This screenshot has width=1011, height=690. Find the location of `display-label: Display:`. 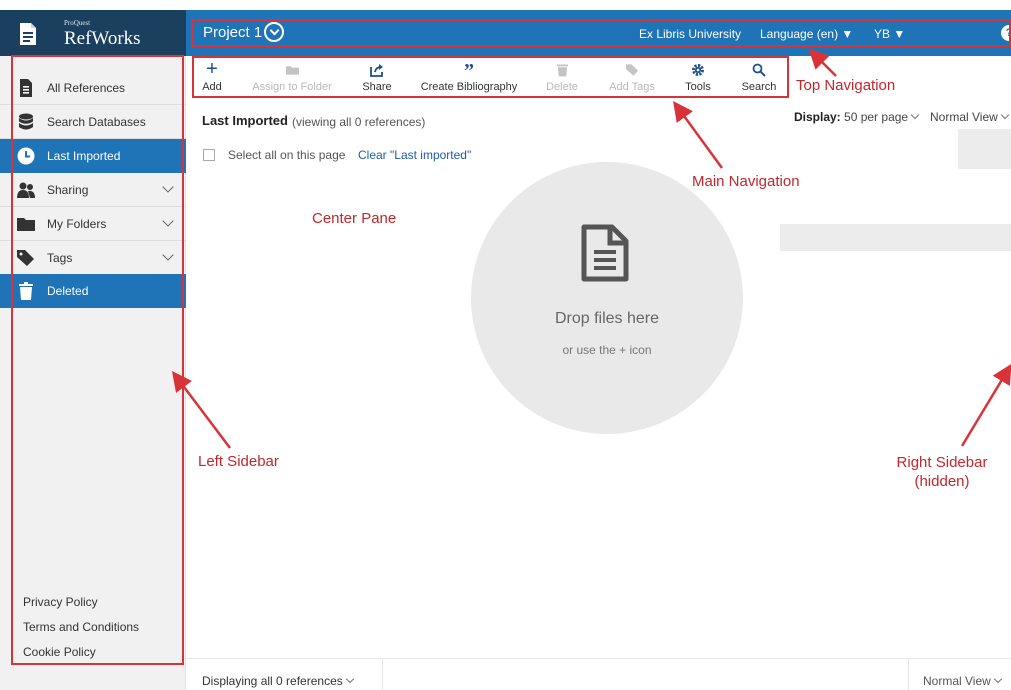

display-label: Display: is located at coordinates (817, 117).